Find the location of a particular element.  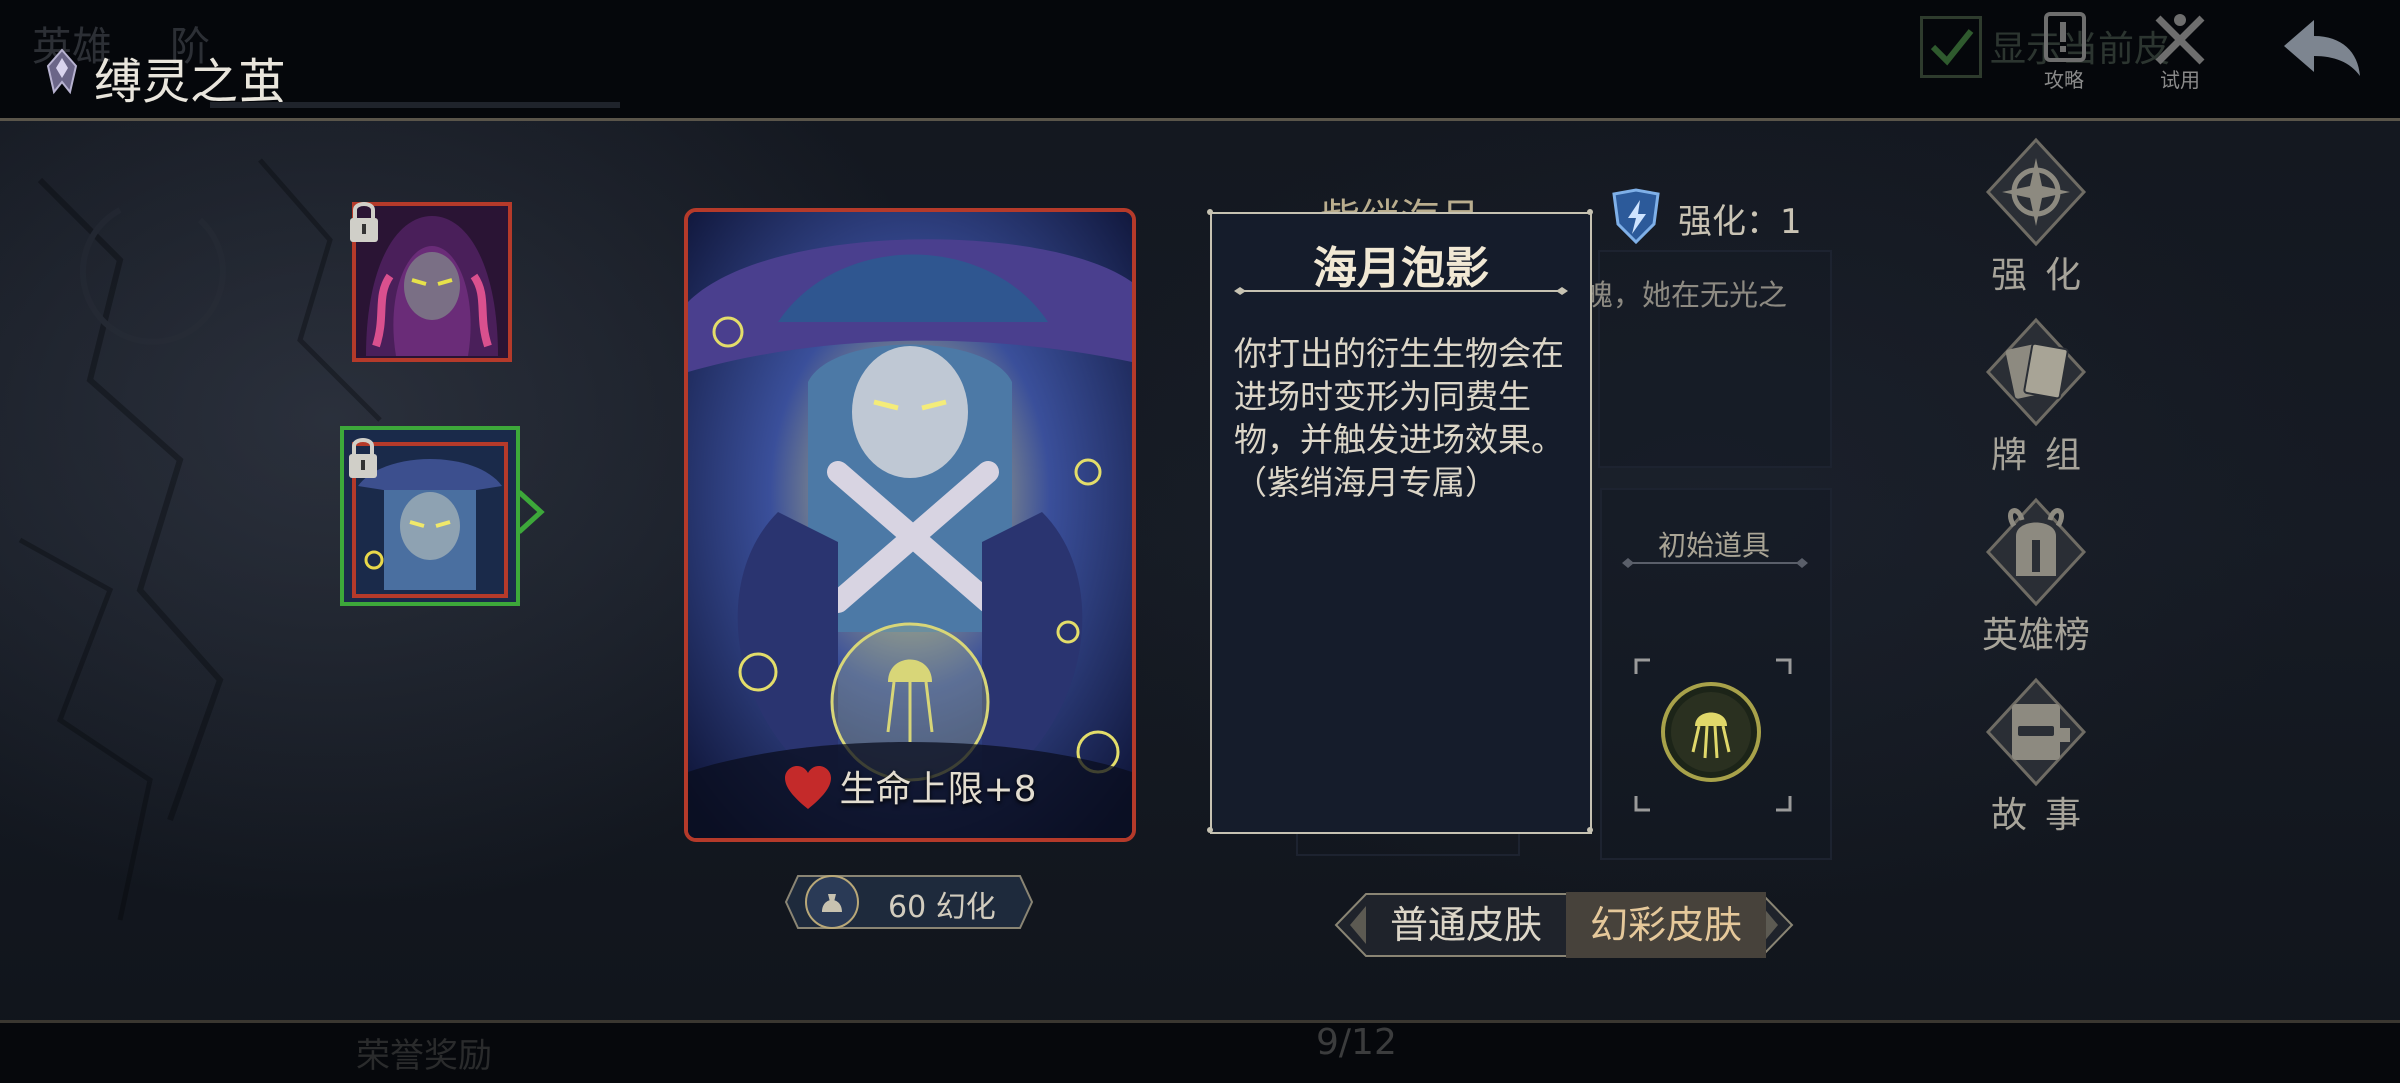

checkmark-icon is located at coordinates (1952, 47).